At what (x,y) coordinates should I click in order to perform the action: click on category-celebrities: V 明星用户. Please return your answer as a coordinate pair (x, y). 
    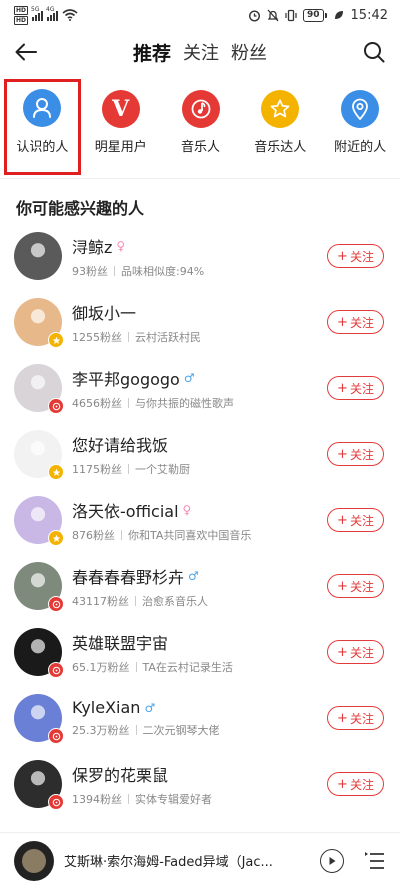
    Looking at the image, I should click on (121, 127).